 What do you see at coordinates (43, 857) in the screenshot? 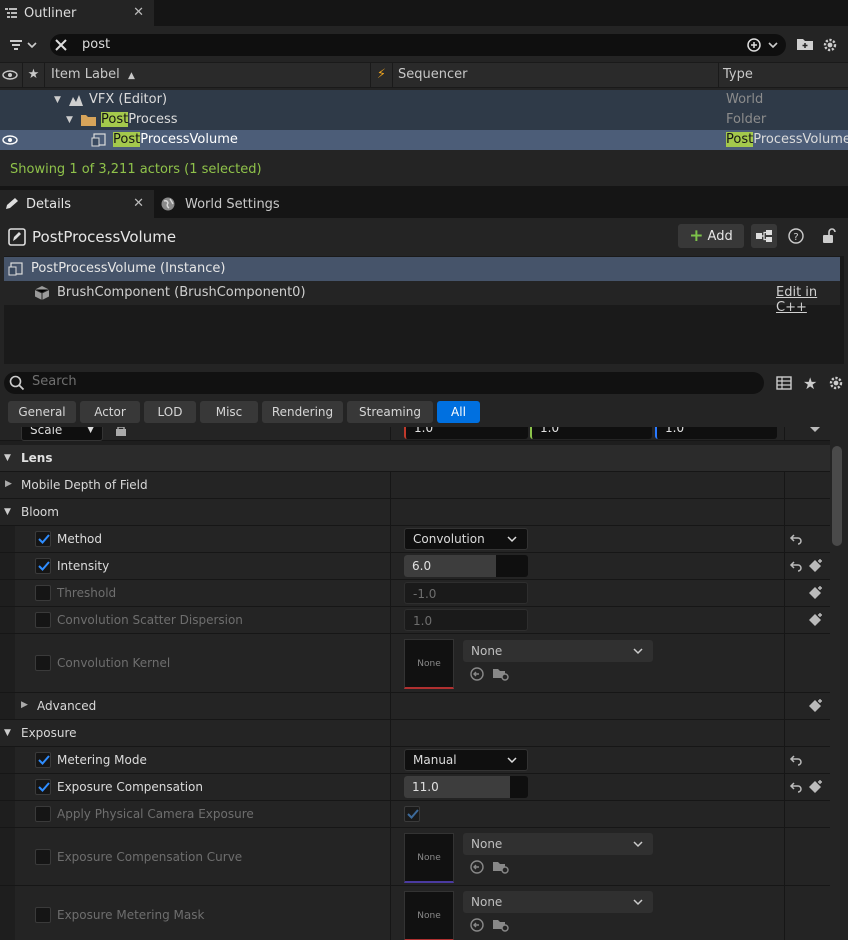
I see `curve-override-checkbox` at bounding box center [43, 857].